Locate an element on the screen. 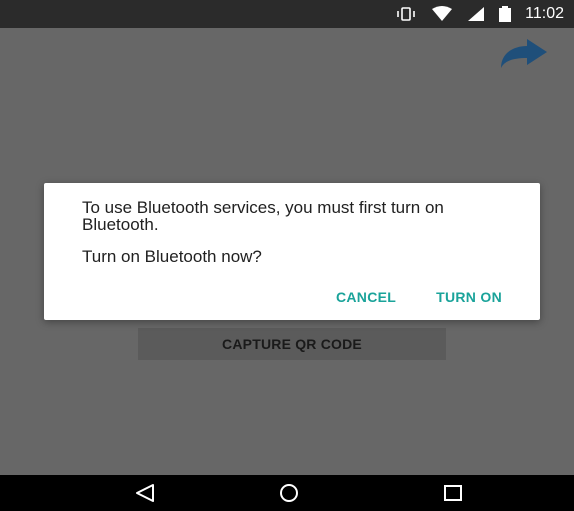 The image size is (574, 511). home-button is located at coordinates (289, 493).